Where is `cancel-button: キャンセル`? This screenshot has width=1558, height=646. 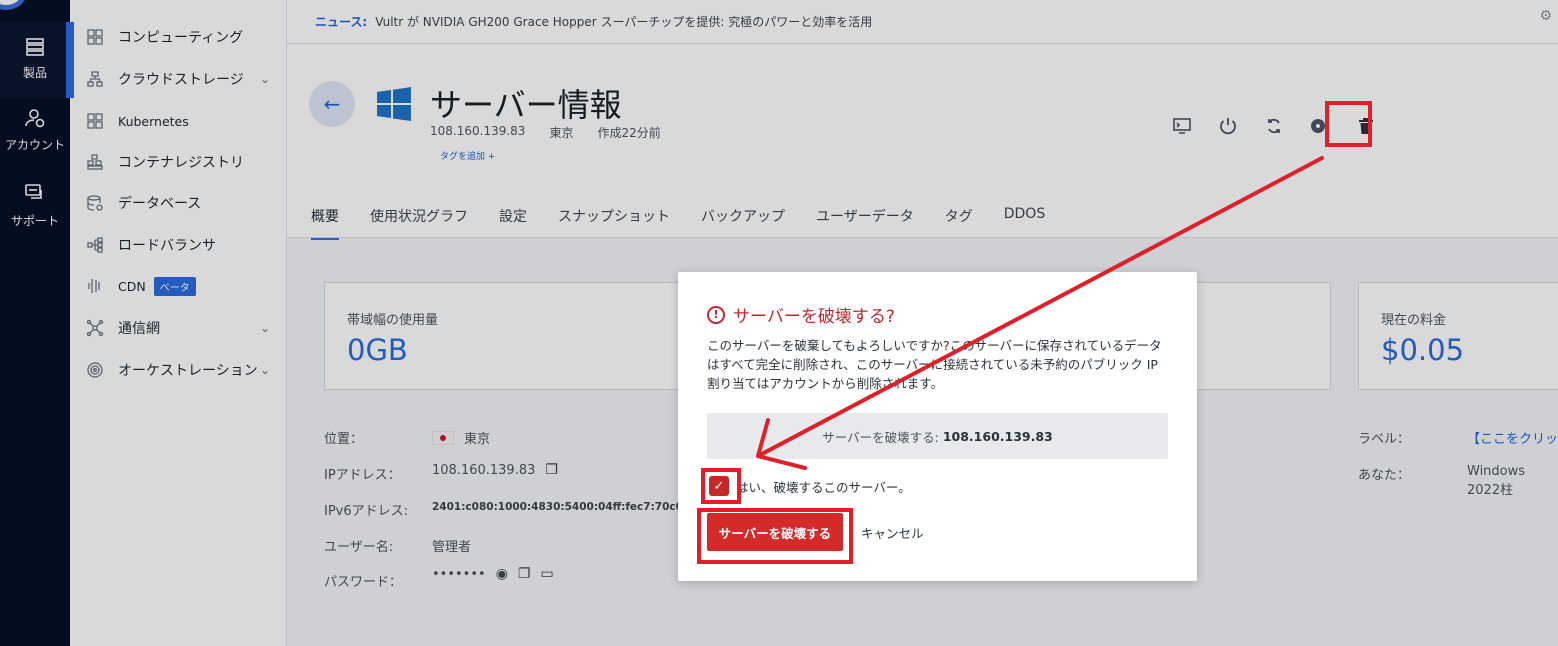 cancel-button: キャンセル is located at coordinates (892, 532).